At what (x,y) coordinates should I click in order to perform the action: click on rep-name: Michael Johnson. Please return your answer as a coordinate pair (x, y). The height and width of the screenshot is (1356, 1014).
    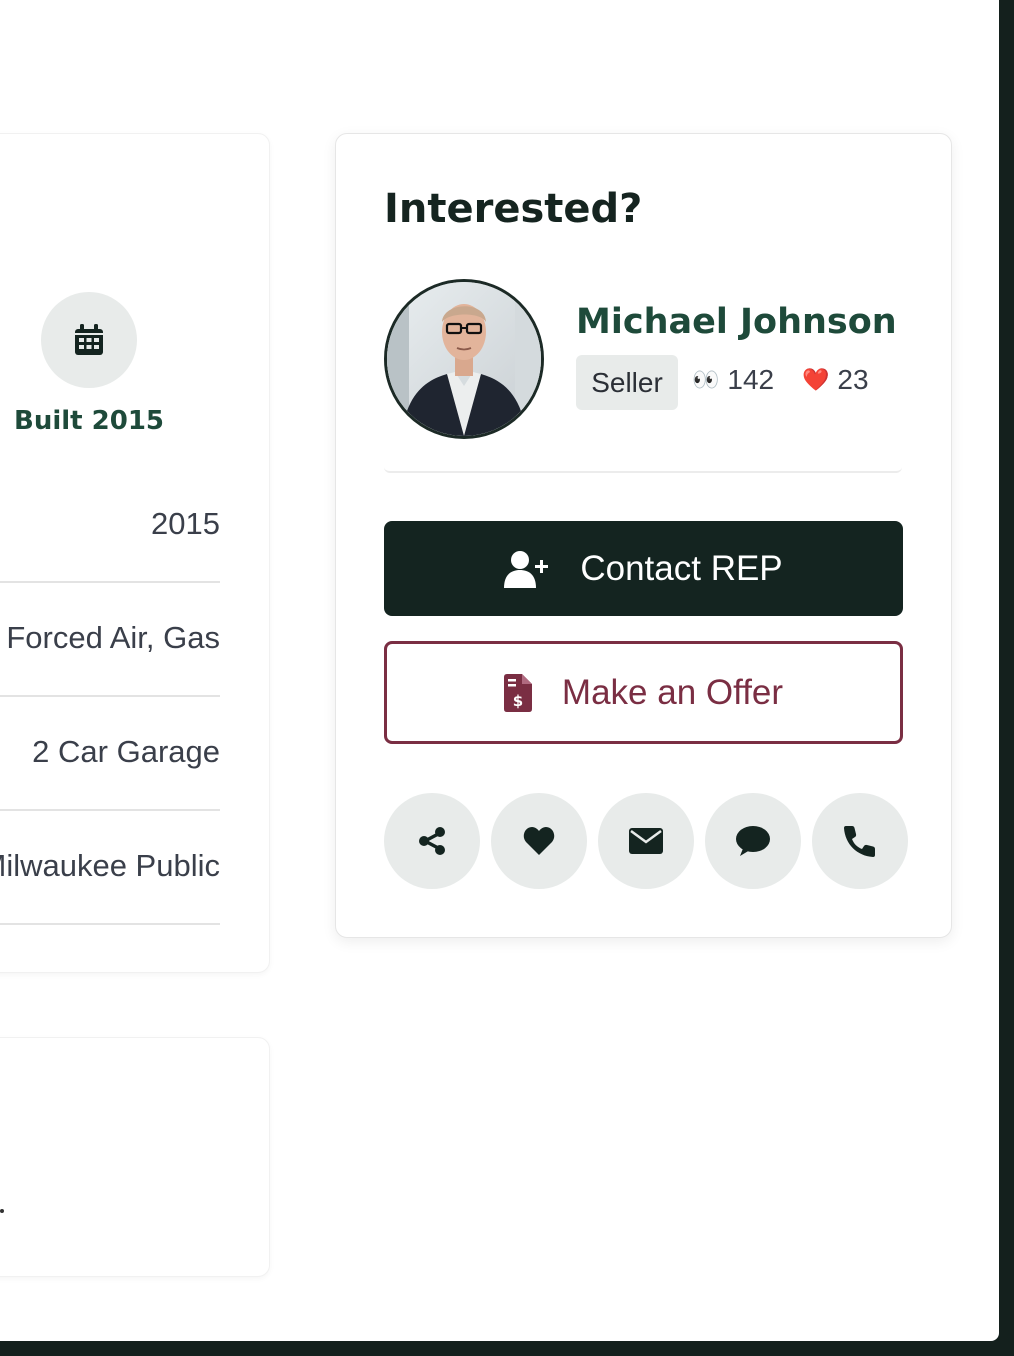
    Looking at the image, I should click on (736, 322).